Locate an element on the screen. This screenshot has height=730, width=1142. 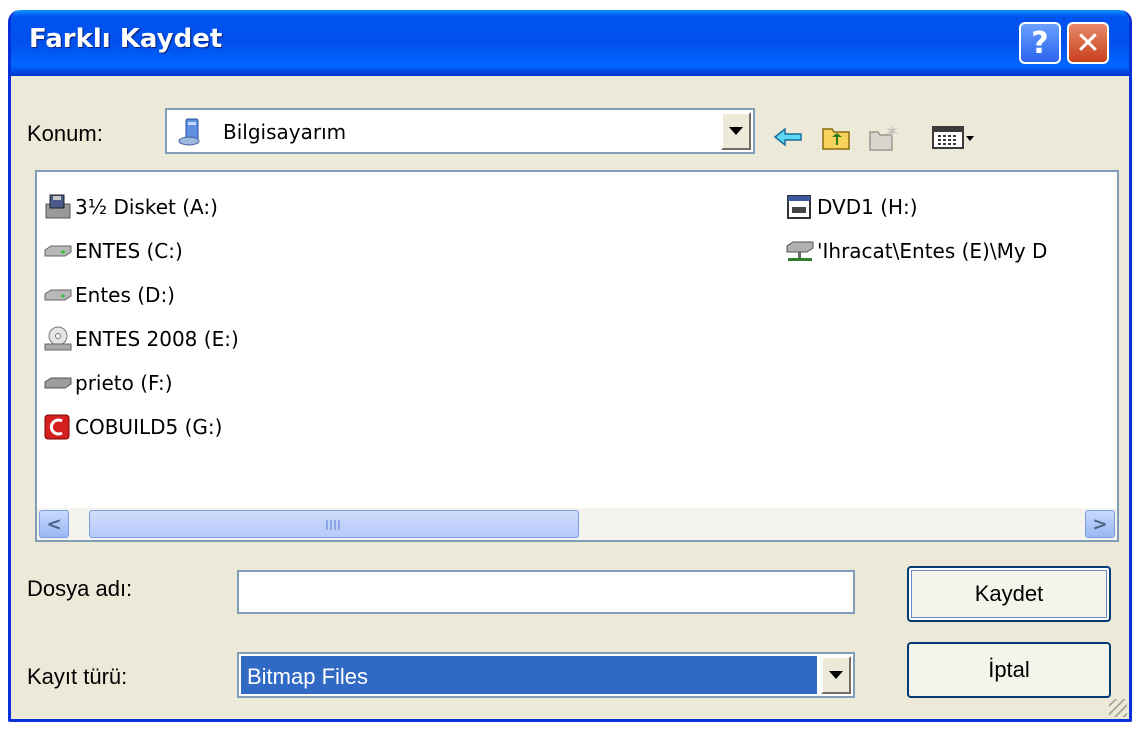
title-bar: Farklı Kaydet ? ✕ is located at coordinates (570, 43).